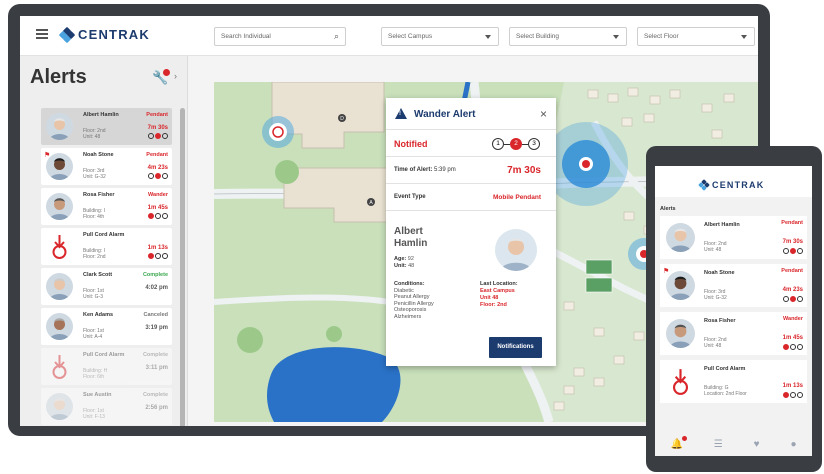  I want to click on alert-name: Albert Hamlin, so click(722, 225).